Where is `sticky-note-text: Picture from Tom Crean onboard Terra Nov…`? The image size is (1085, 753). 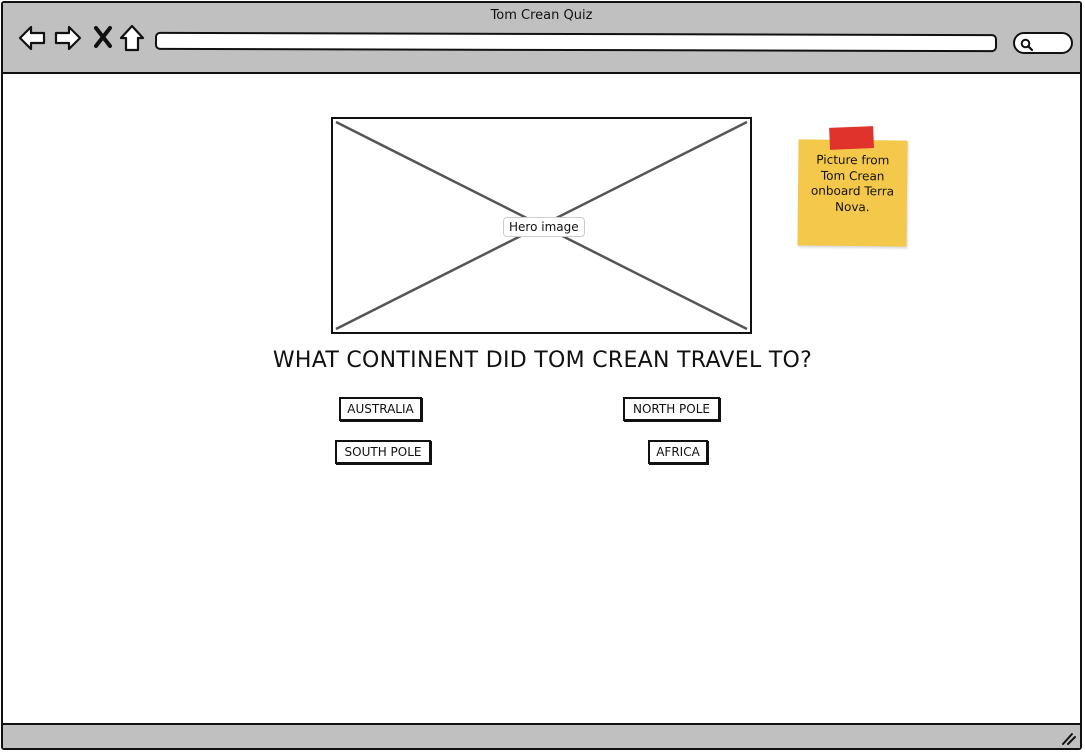
sticky-note-text: Picture from Tom Crean onboard Terra Nov… is located at coordinates (852, 183).